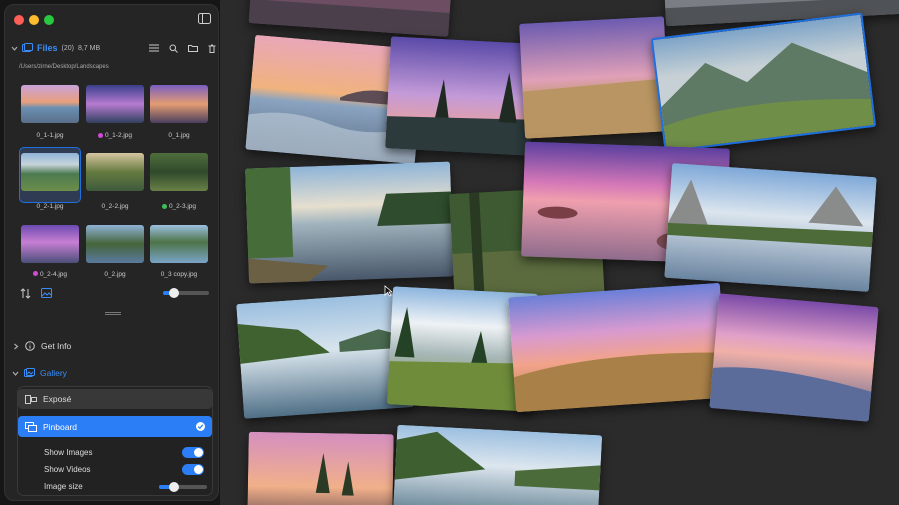 Image resolution: width=899 pixels, height=505 pixels. I want to click on thumbnail-label: 0_3 copy.jpg, so click(179, 274).